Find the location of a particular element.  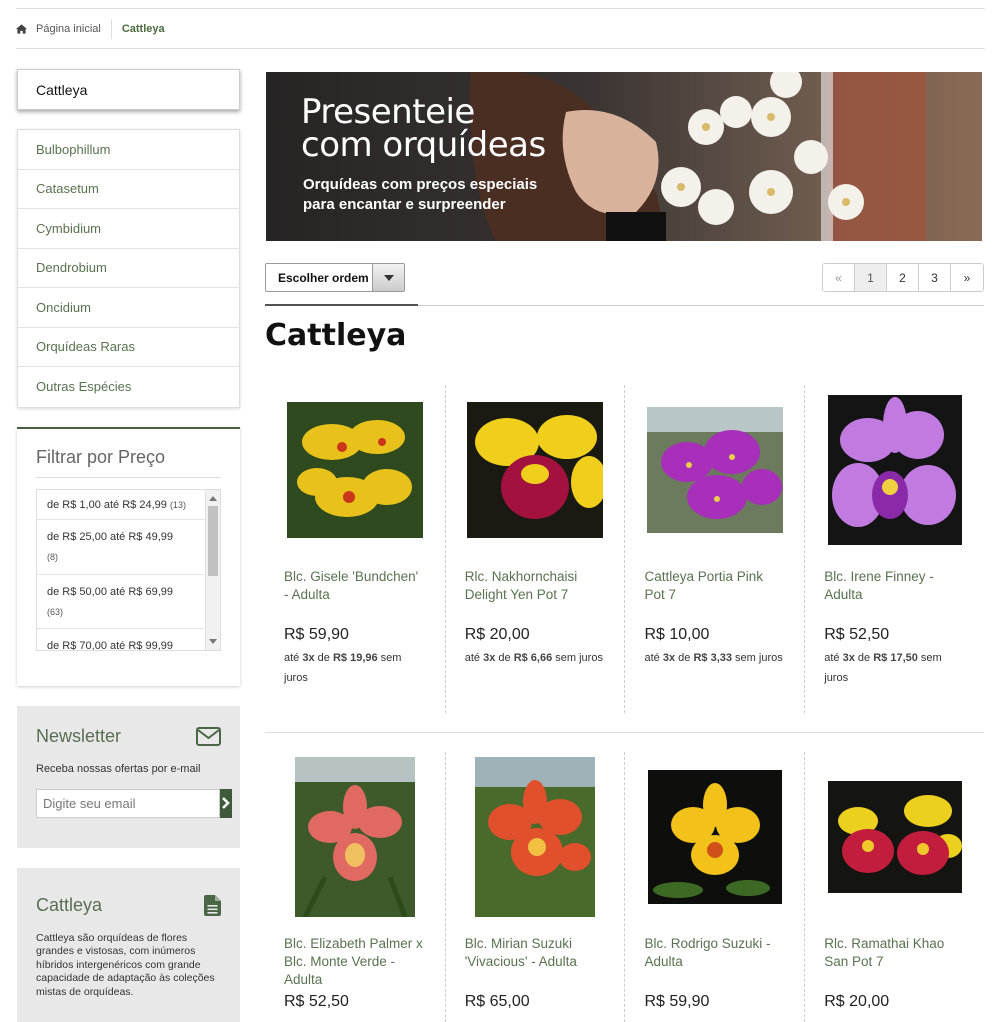

installment-value: R$ 3,33 is located at coordinates (712, 658).